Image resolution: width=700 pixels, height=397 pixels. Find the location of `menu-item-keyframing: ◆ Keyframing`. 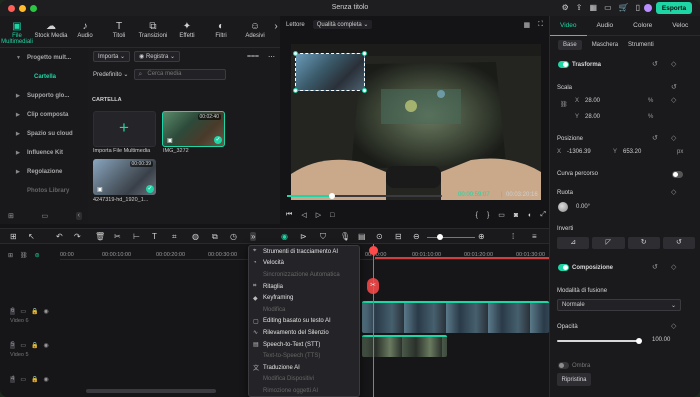

menu-item-keyframing: ◆ Keyframing is located at coordinates (304, 298).